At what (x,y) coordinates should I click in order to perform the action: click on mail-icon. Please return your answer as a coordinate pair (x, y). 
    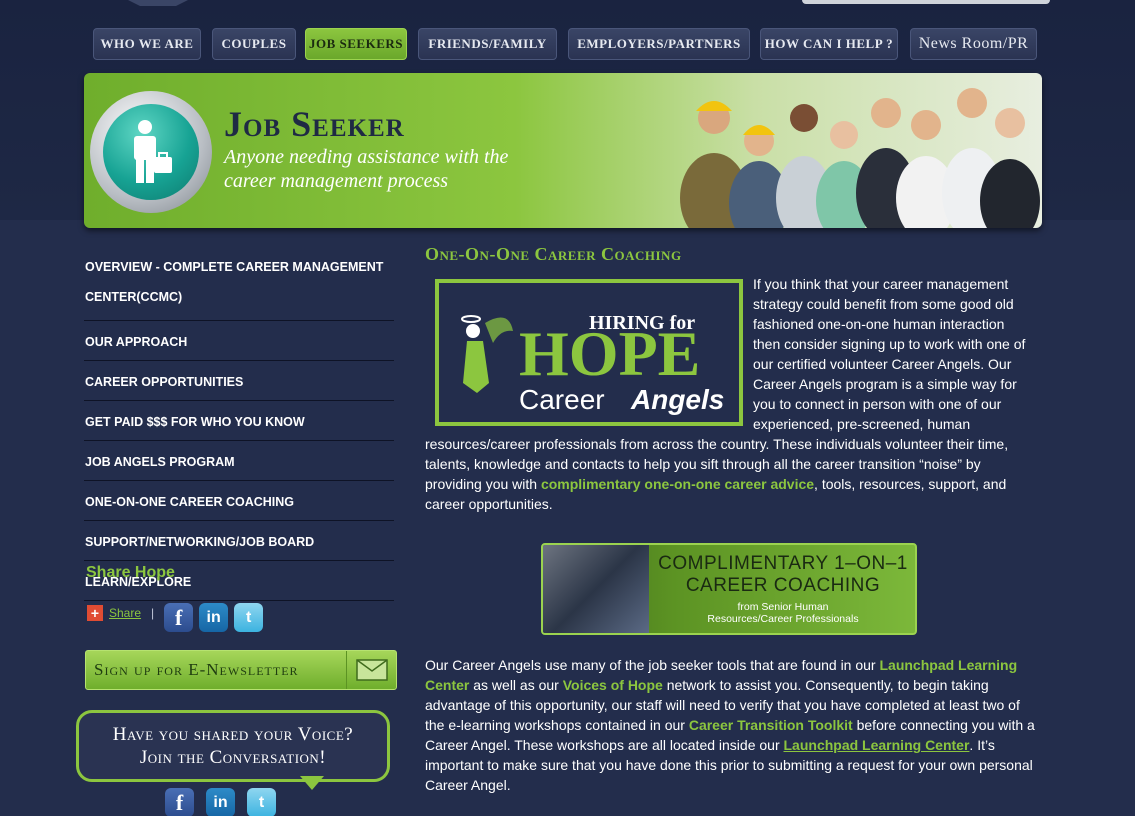
    Looking at the image, I should click on (371, 670).